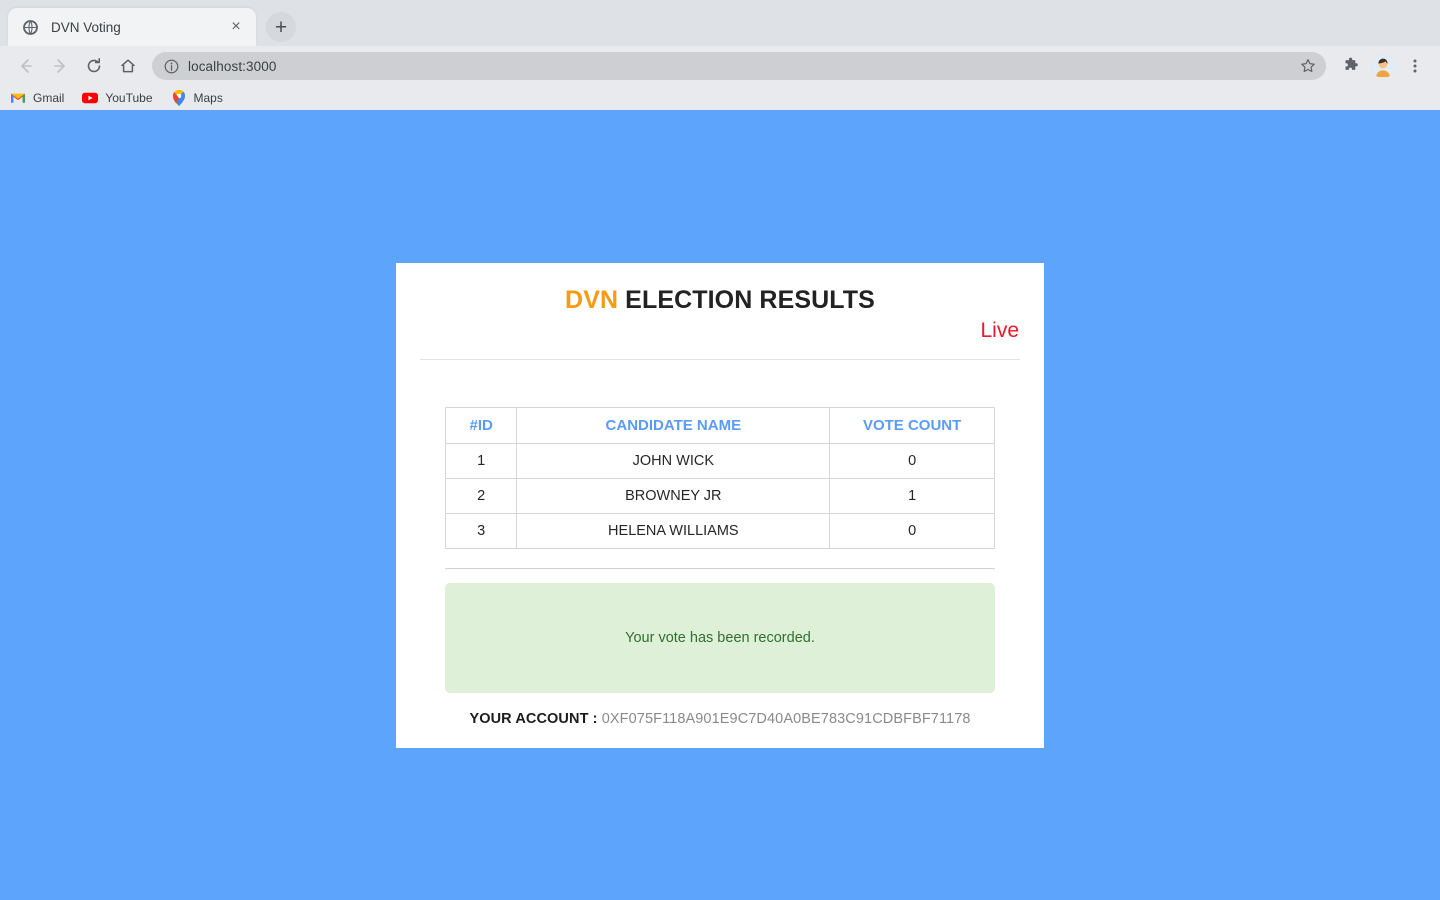 This screenshot has width=1440, height=900. What do you see at coordinates (673, 496) in the screenshot?
I see `cell-candidate-name: BROWNEY JR` at bounding box center [673, 496].